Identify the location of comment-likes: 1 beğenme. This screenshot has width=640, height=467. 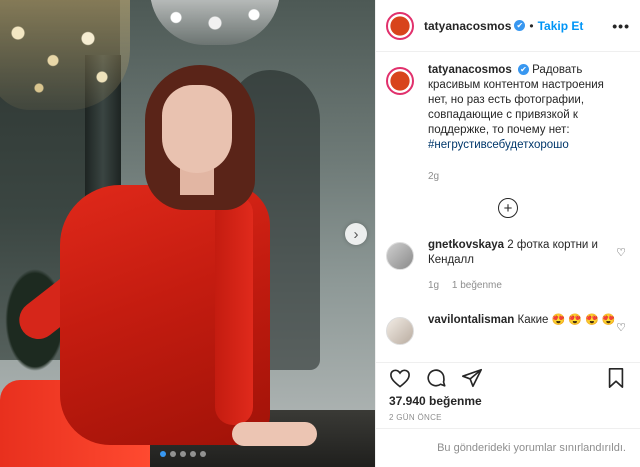
(477, 285).